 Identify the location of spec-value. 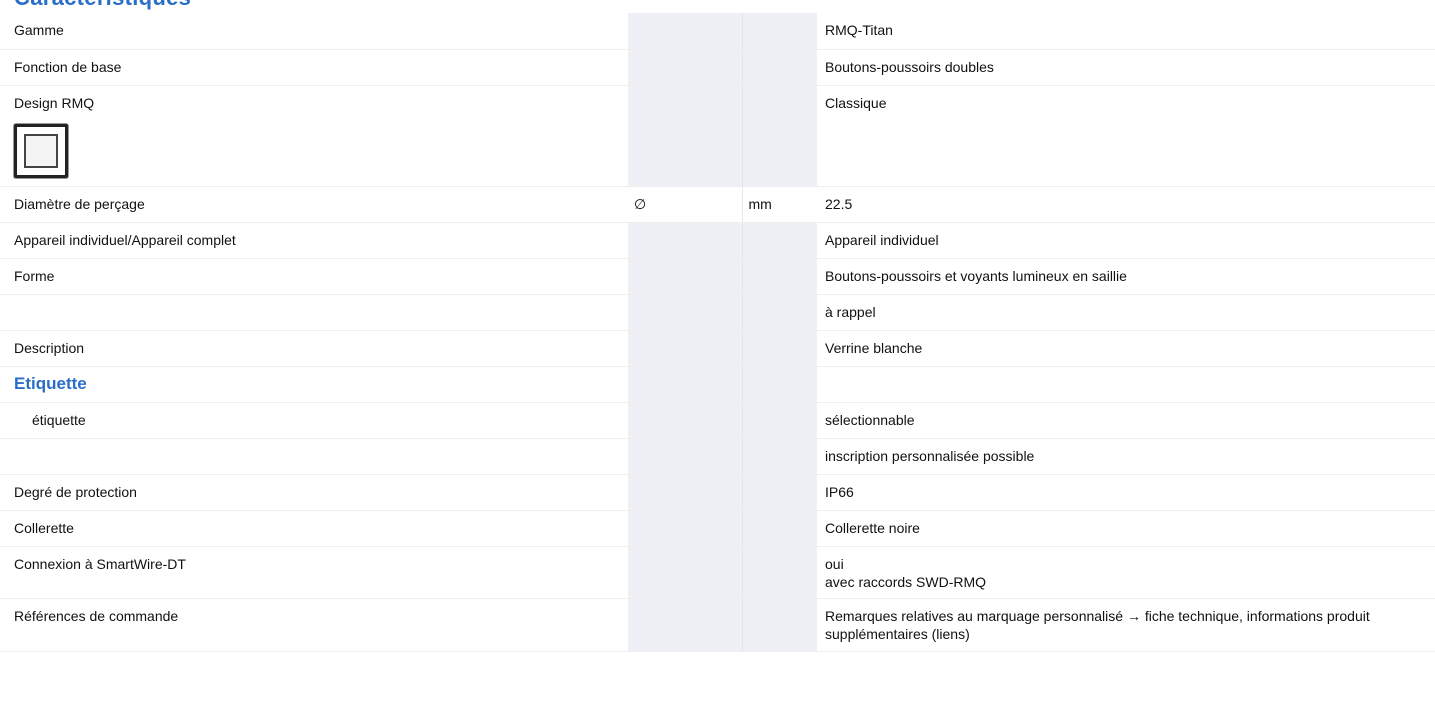
(1126, 384).